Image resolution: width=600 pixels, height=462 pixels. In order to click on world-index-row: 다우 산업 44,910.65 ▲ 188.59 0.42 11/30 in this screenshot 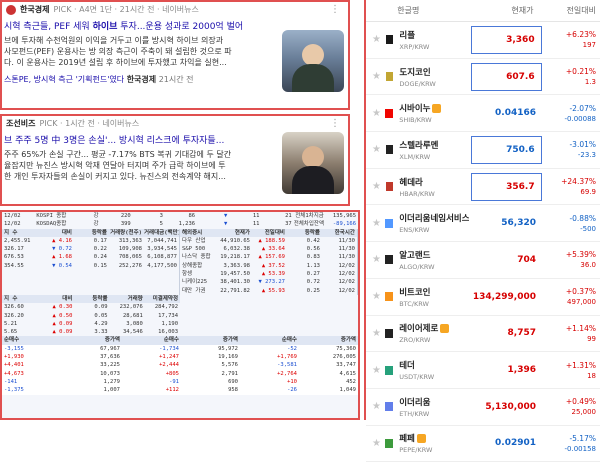, I will do `click(268, 241)`.